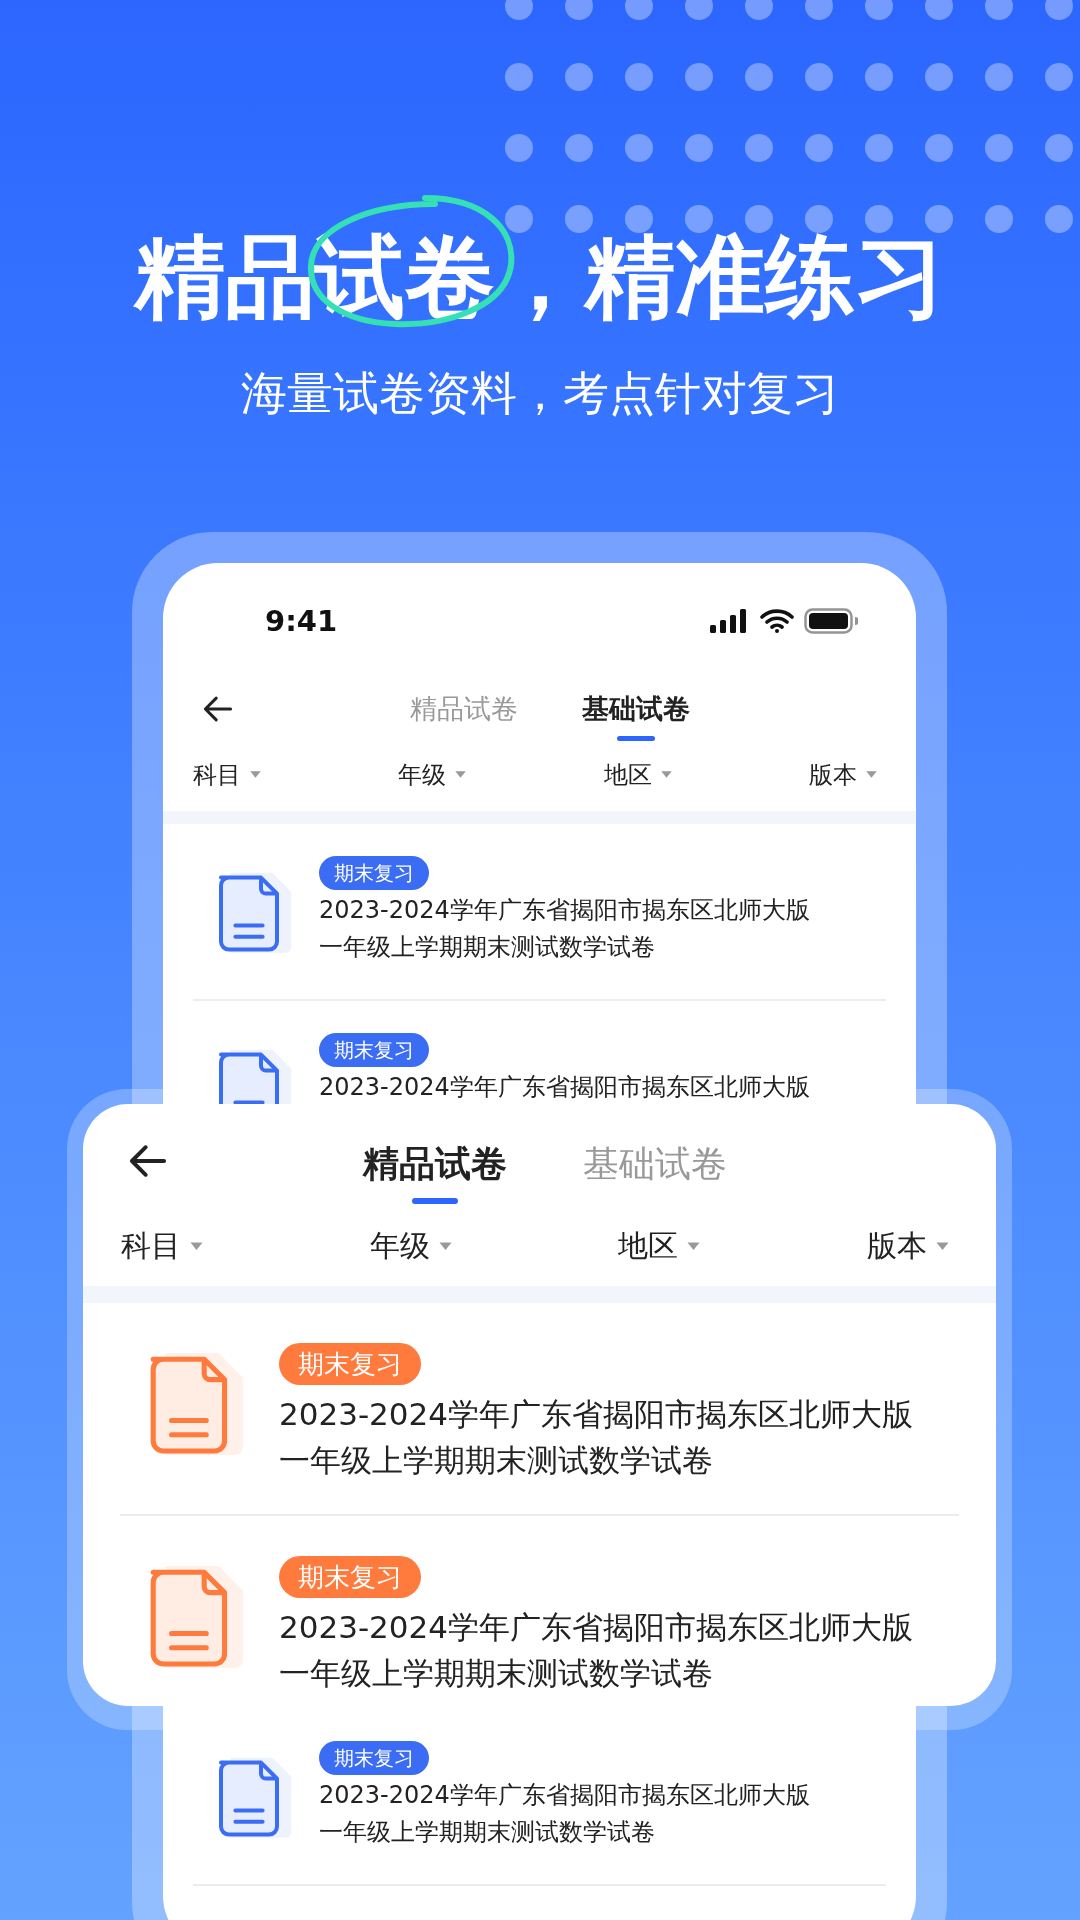 The image size is (1080, 1920). I want to click on wifi-icon, so click(777, 621).